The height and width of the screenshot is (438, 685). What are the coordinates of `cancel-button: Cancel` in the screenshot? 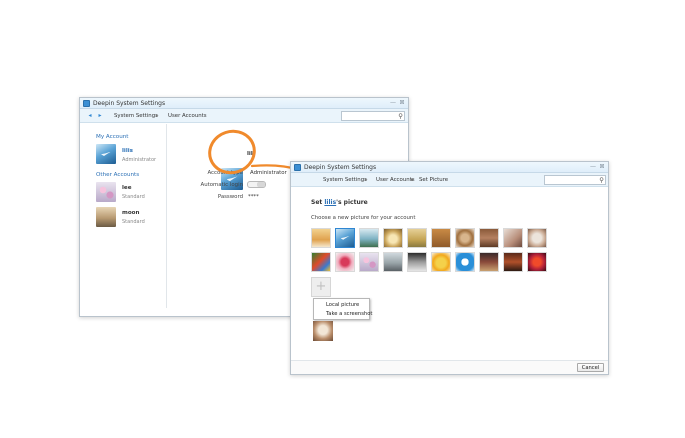 It's located at (590, 367).